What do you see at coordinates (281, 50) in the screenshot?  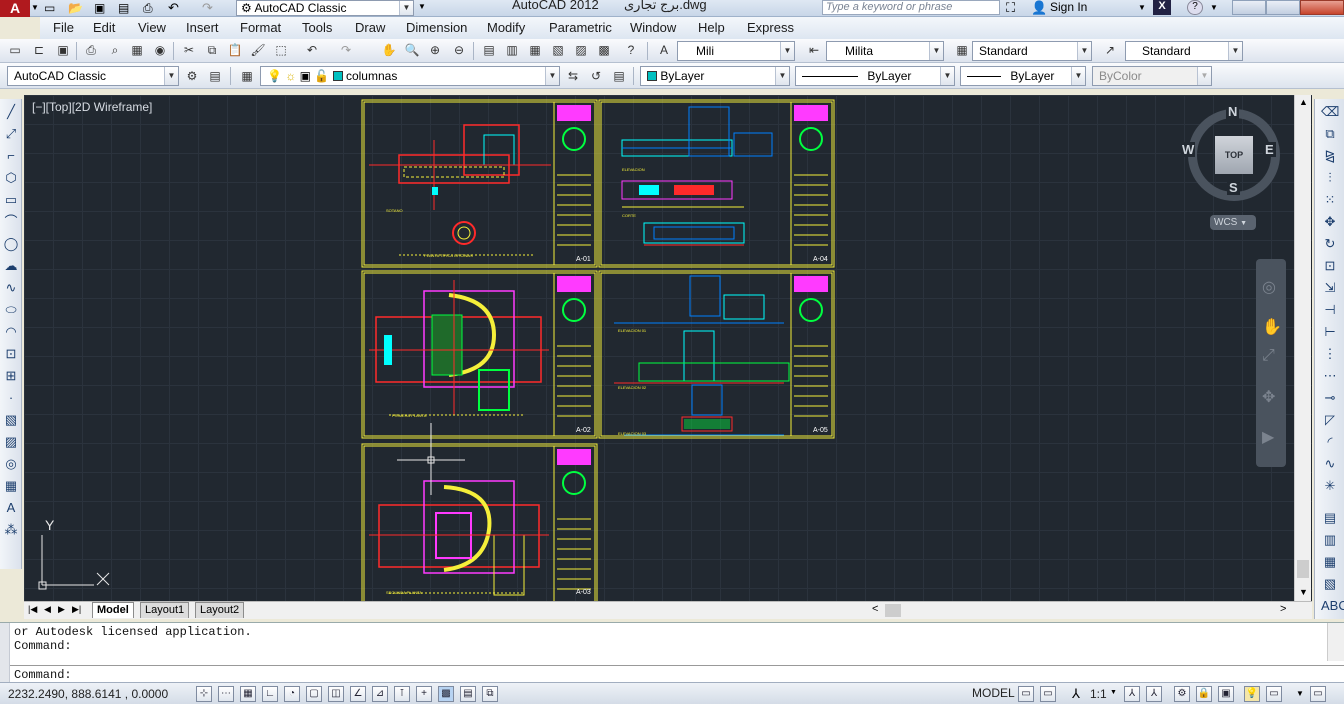 I see `block-editor-icon: ⬚` at bounding box center [281, 50].